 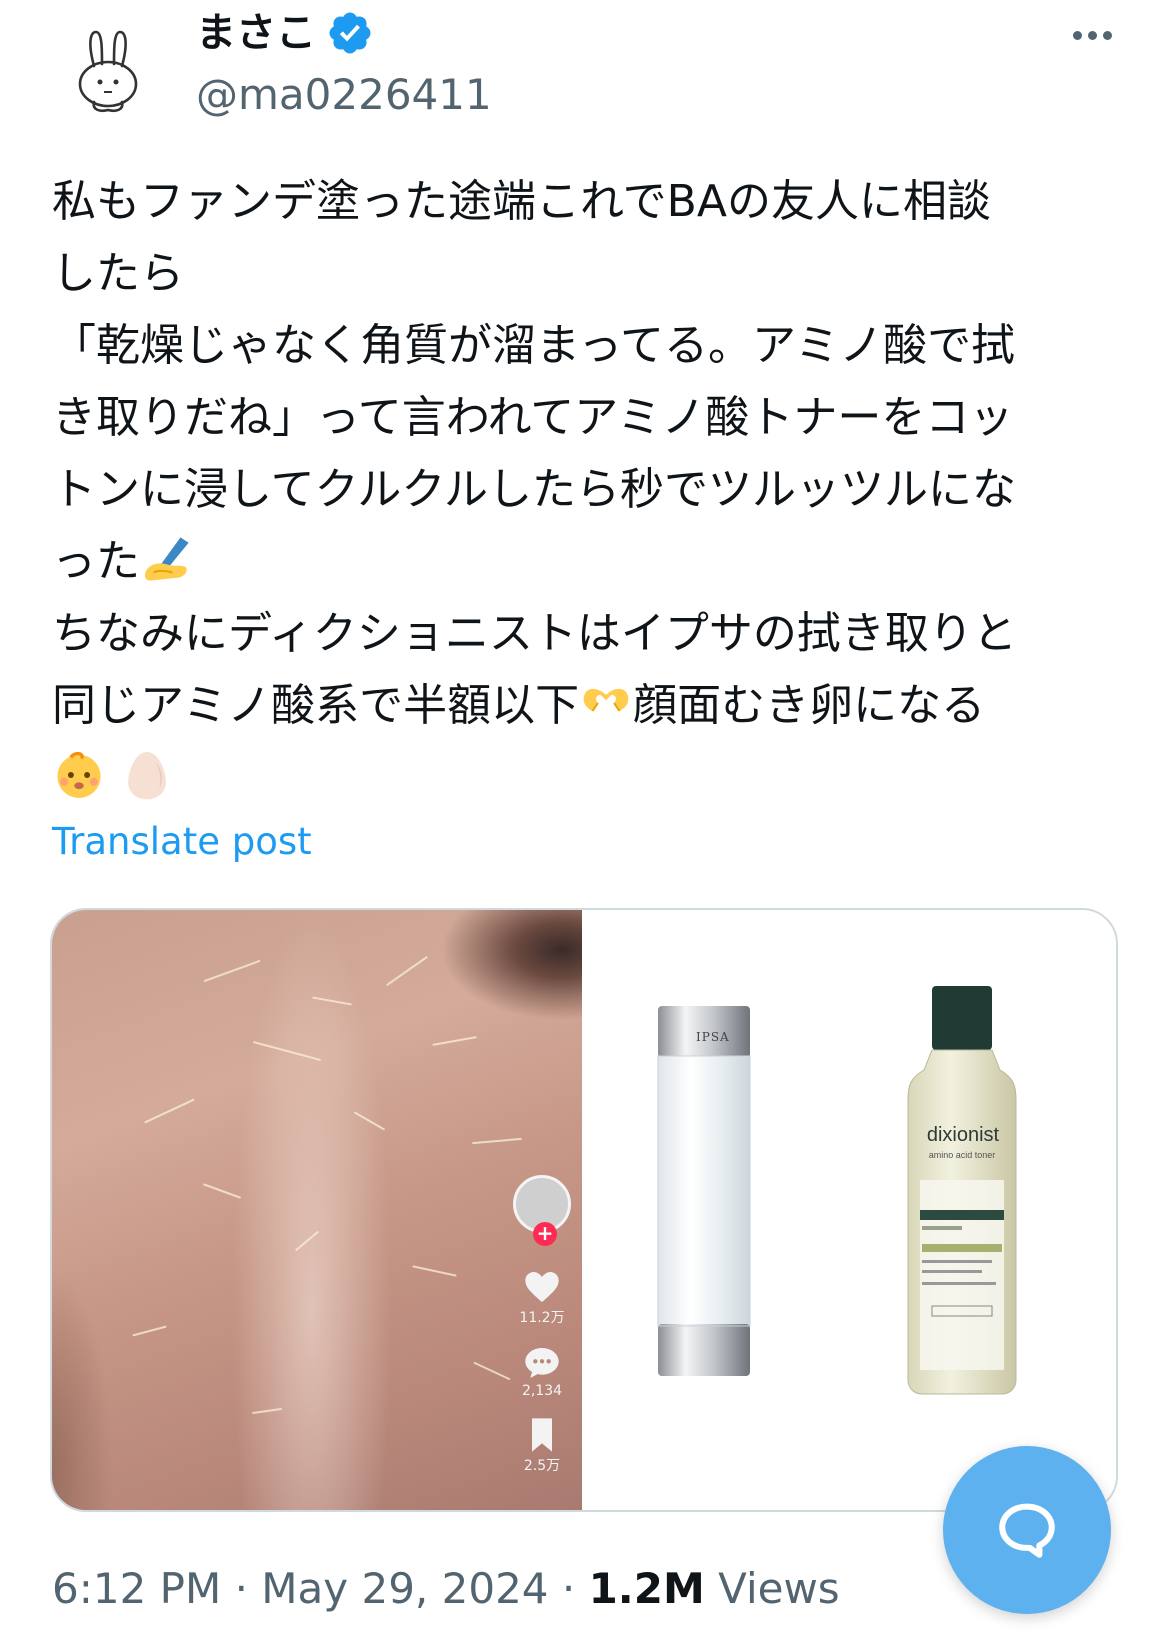 I want to click on tiktok-comment-count: 2,134, so click(x=542, y=1391).